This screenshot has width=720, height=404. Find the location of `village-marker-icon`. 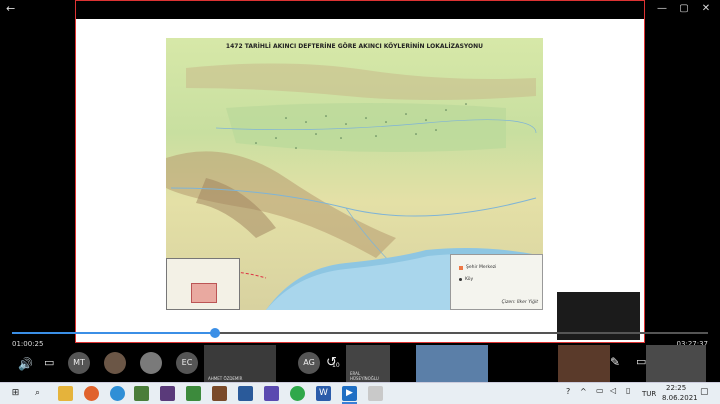

village-marker-icon is located at coordinates (460, 279).